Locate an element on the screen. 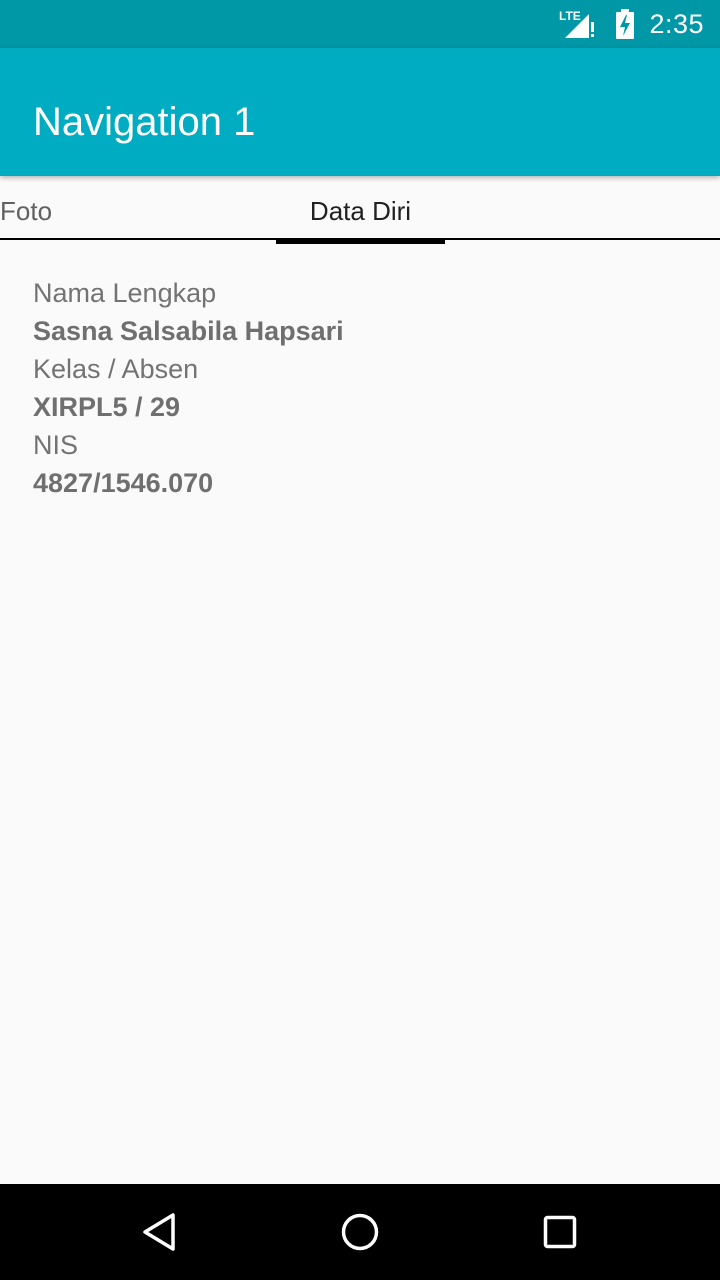 This screenshot has width=720, height=1280. tab-data-diri-label: Data Diri is located at coordinates (360, 211).